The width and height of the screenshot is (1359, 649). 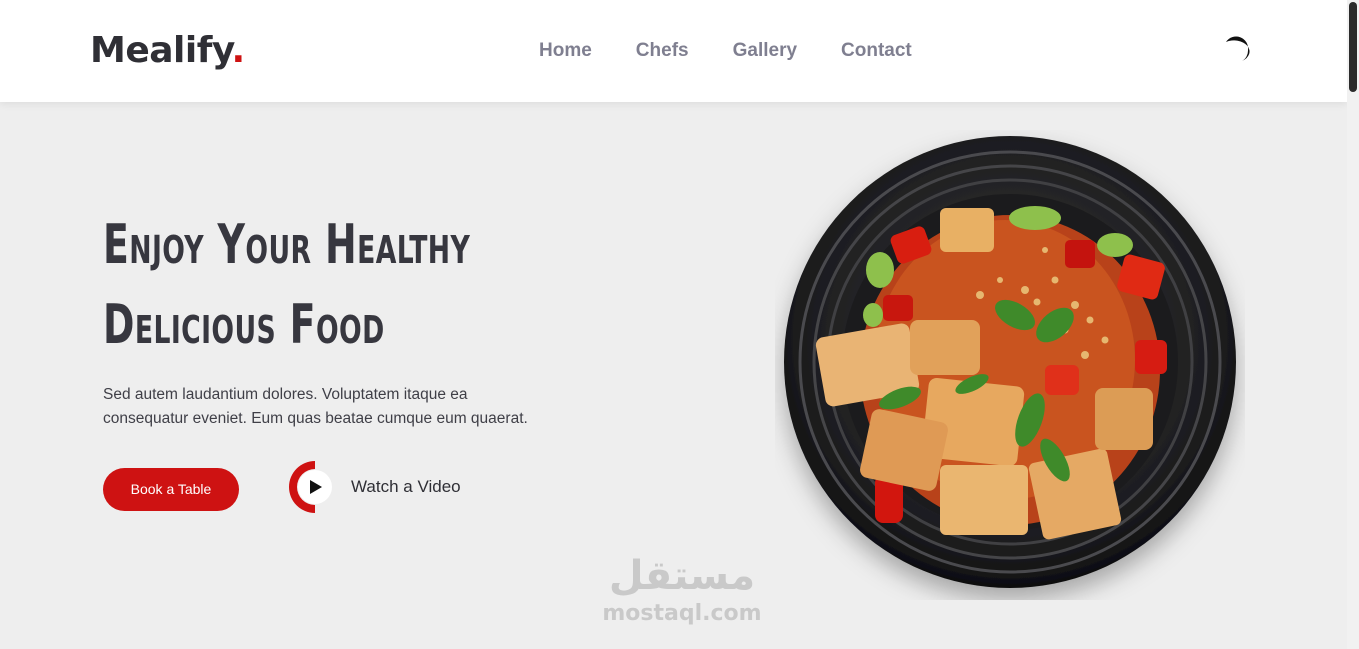 I want to click on page-scrollbar, so click(x=1353, y=324).